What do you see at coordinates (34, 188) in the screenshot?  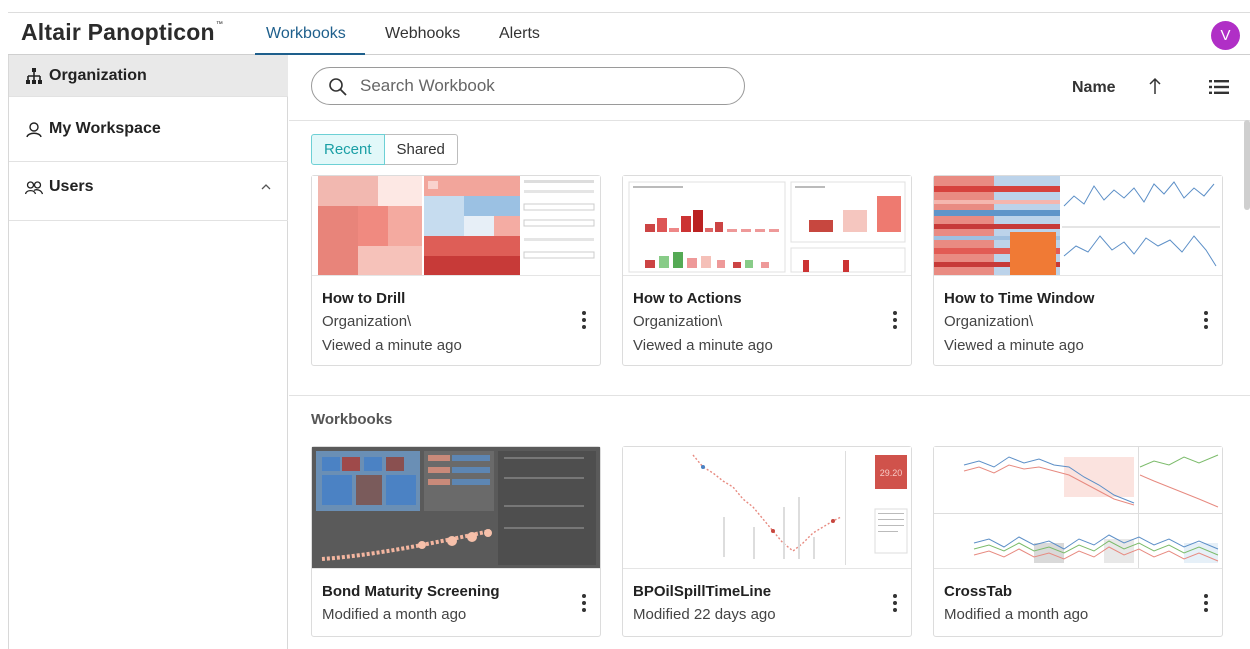 I see `users-icon` at bounding box center [34, 188].